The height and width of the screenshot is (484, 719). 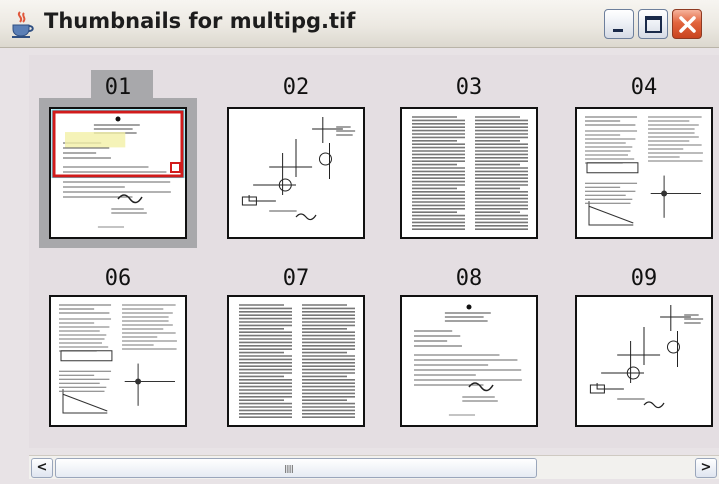 I want to click on title-bar: Thumbnails for multipg.tif, so click(x=359, y=24).